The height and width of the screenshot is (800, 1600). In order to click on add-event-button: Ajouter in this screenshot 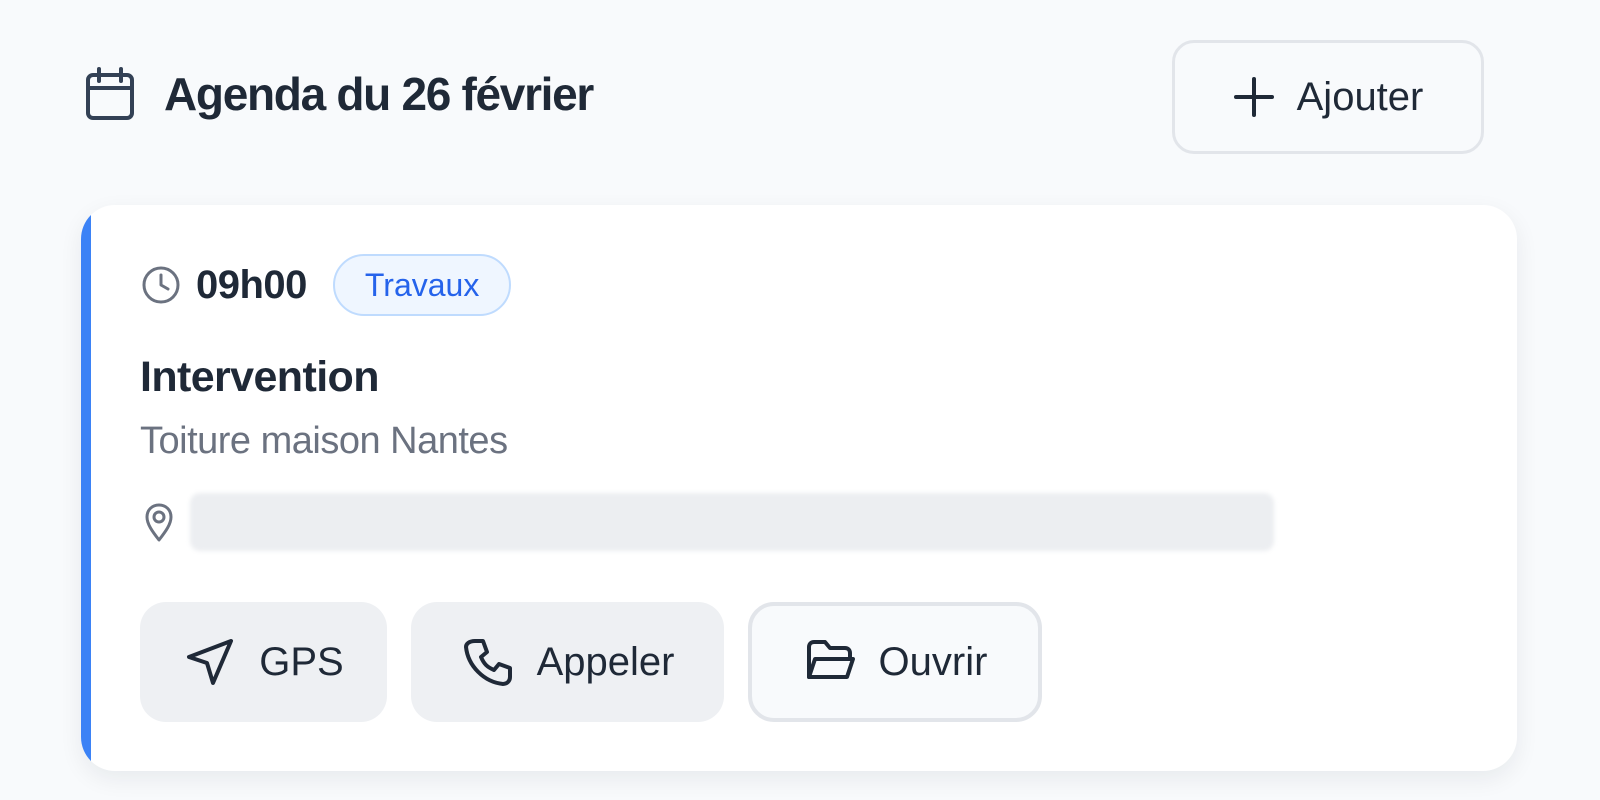, I will do `click(1328, 97)`.